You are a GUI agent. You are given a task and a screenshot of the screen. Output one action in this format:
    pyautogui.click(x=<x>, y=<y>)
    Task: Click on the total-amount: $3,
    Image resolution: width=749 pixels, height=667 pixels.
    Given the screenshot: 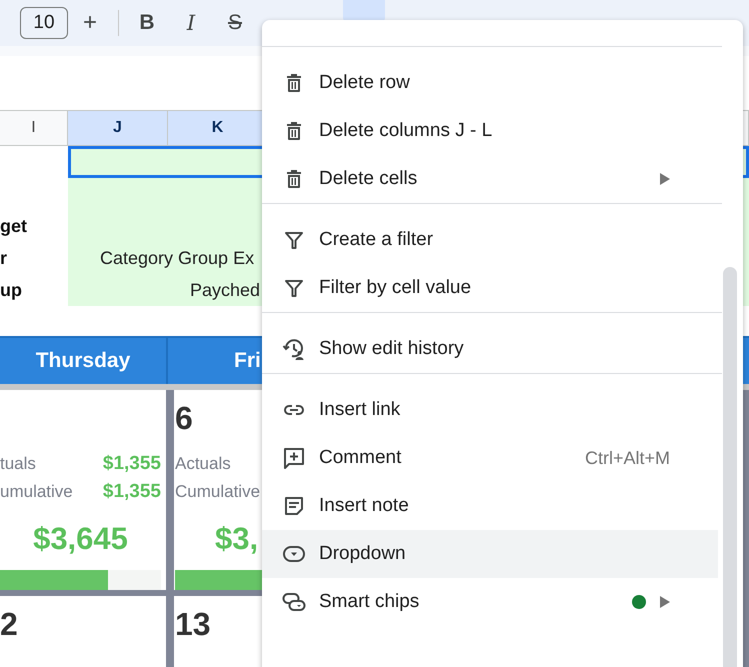 What is the action you would take?
    pyautogui.click(x=236, y=538)
    